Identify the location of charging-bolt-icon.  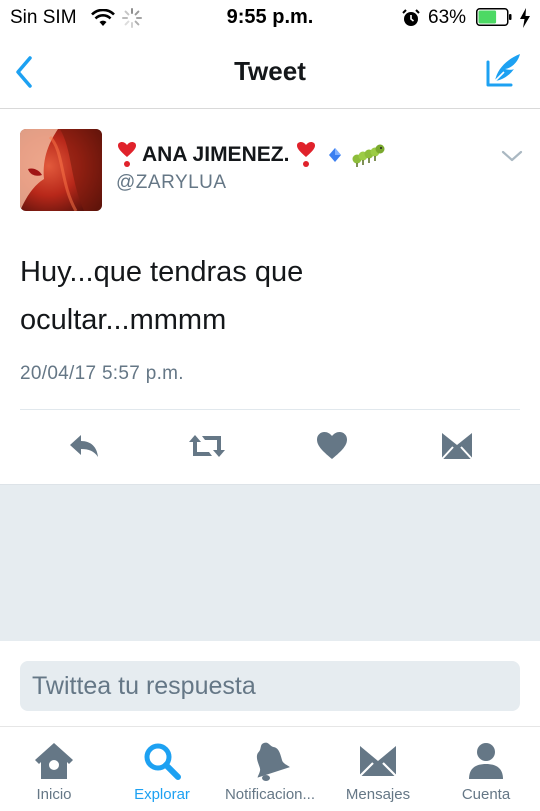
(525, 18).